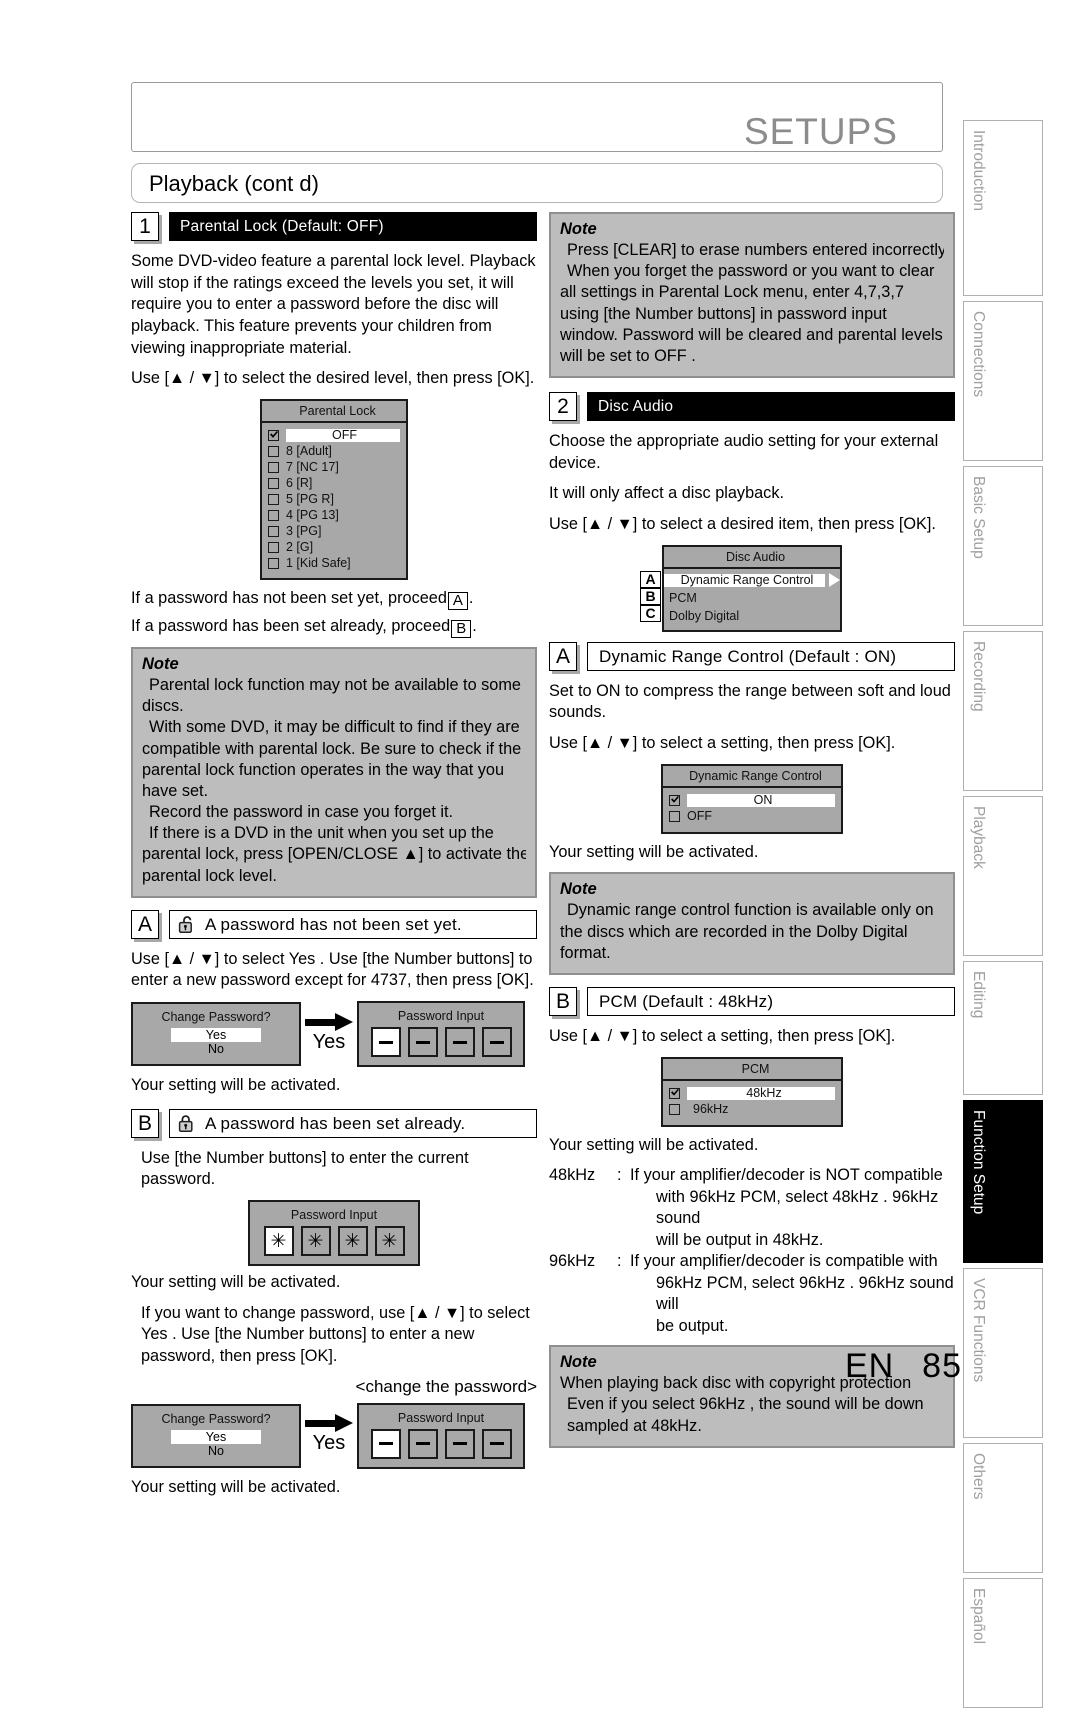 The width and height of the screenshot is (1080, 1713). What do you see at coordinates (572, 1261) in the screenshot?
I see `pcm-def-term: 96kHz` at bounding box center [572, 1261].